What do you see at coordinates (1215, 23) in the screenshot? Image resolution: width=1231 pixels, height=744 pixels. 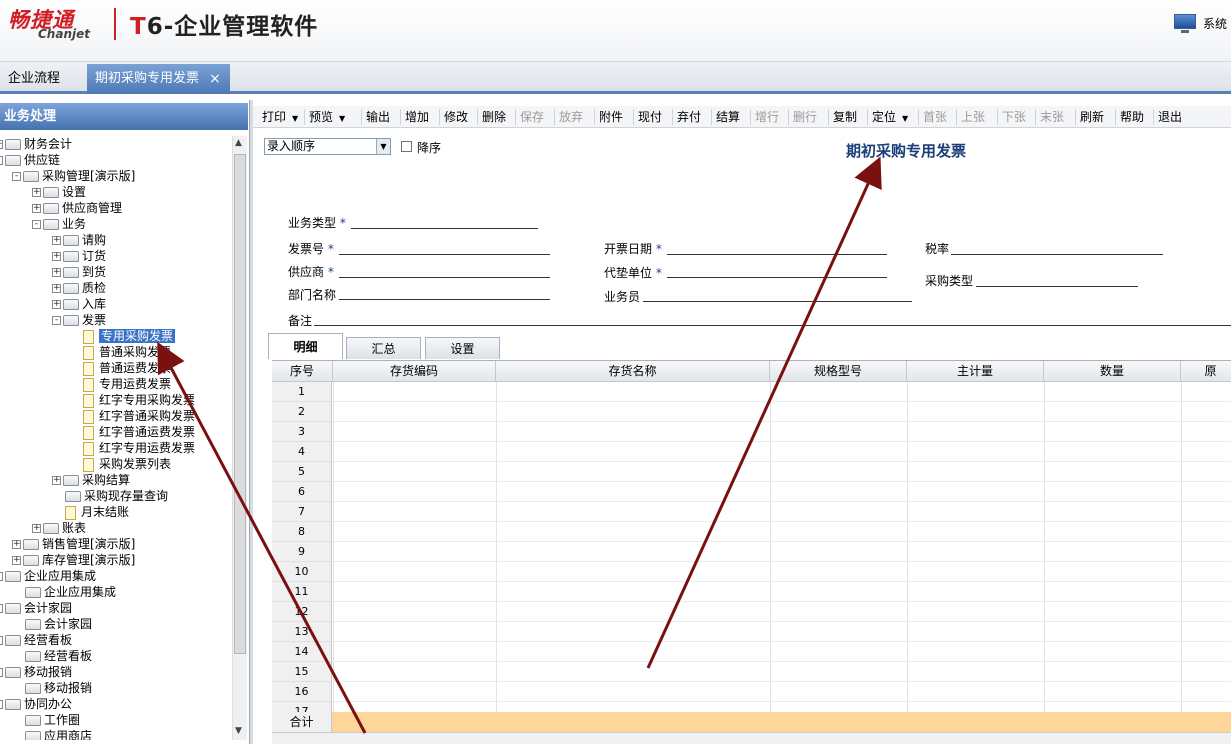 I see `system-menu-label: 系统` at bounding box center [1215, 23].